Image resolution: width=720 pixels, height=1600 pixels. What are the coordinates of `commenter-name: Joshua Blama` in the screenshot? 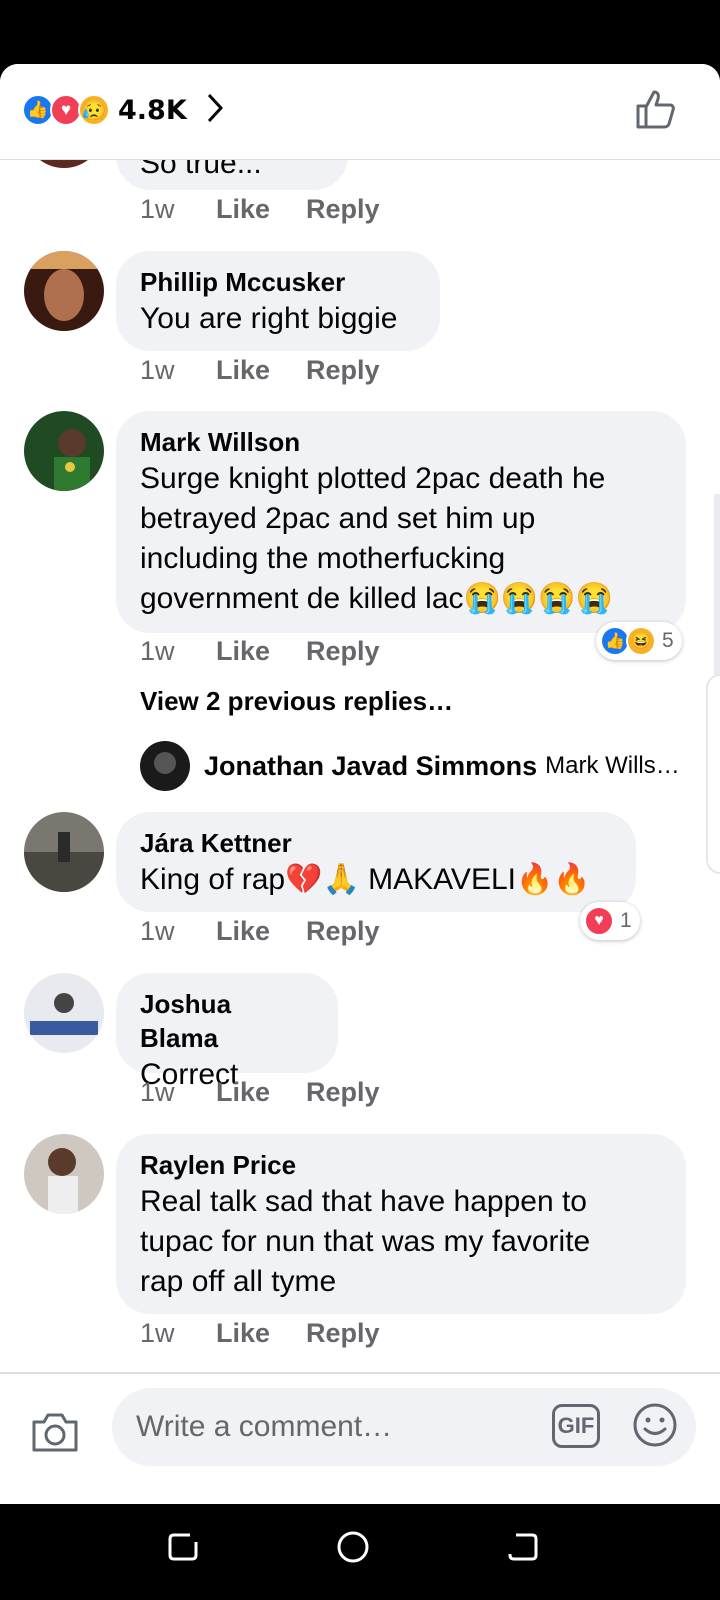 It's located at (228, 1021).